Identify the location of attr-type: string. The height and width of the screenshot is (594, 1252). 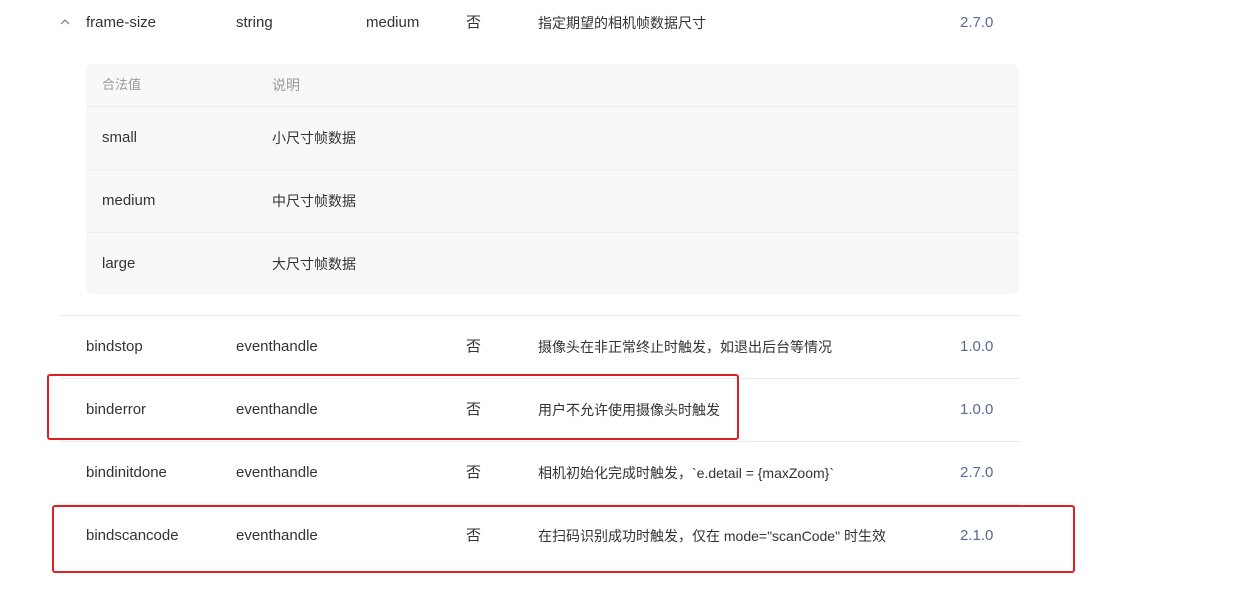
(254, 22).